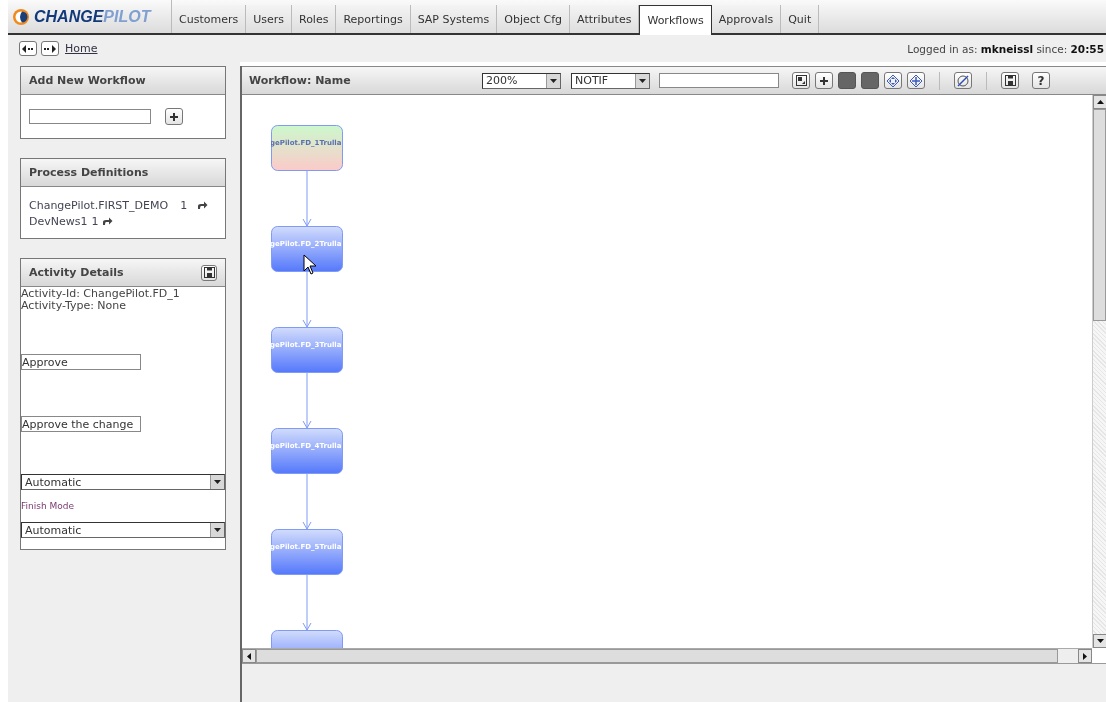 The width and height of the screenshot is (1106, 702). What do you see at coordinates (123, 530) in the screenshot?
I see `finish-mode-select: Automatic` at bounding box center [123, 530].